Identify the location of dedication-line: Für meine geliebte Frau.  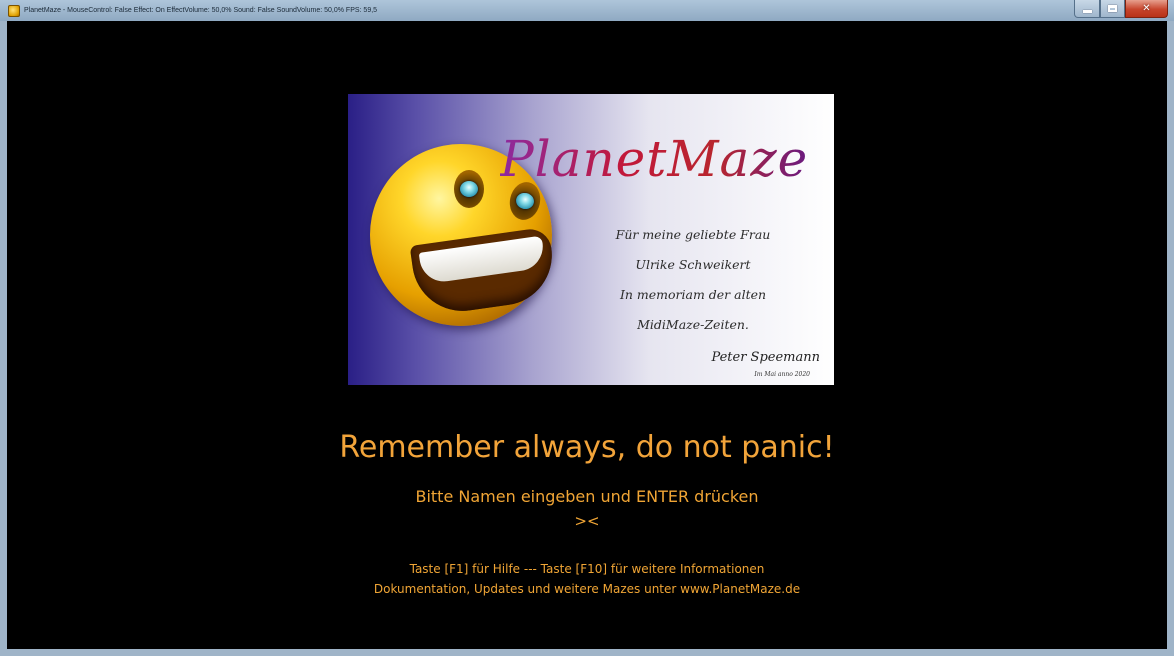
(693, 234).